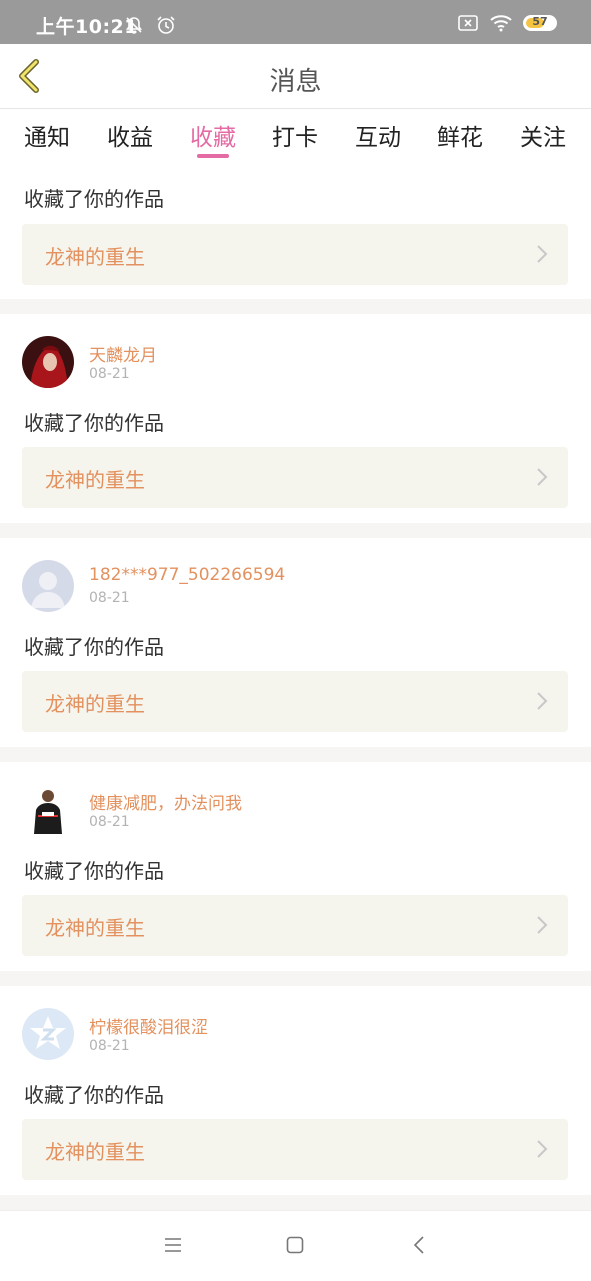 The image size is (591, 1281). I want to click on battery-level: 57, so click(540, 21).